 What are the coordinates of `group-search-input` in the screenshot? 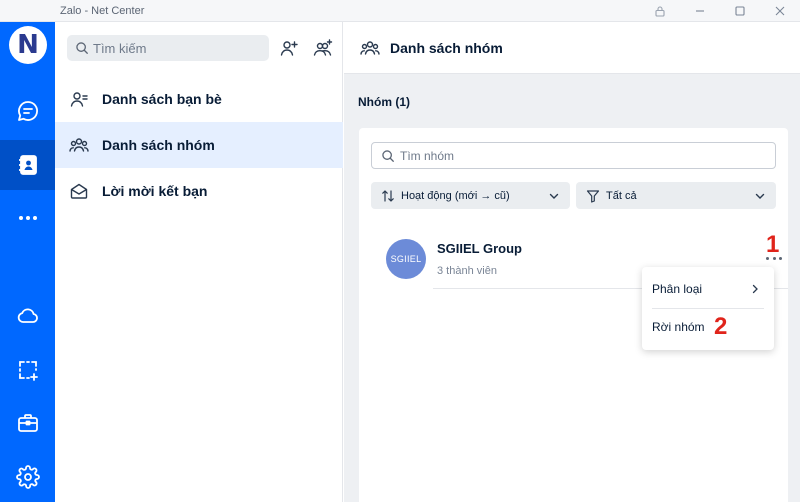 It's located at (585, 155).